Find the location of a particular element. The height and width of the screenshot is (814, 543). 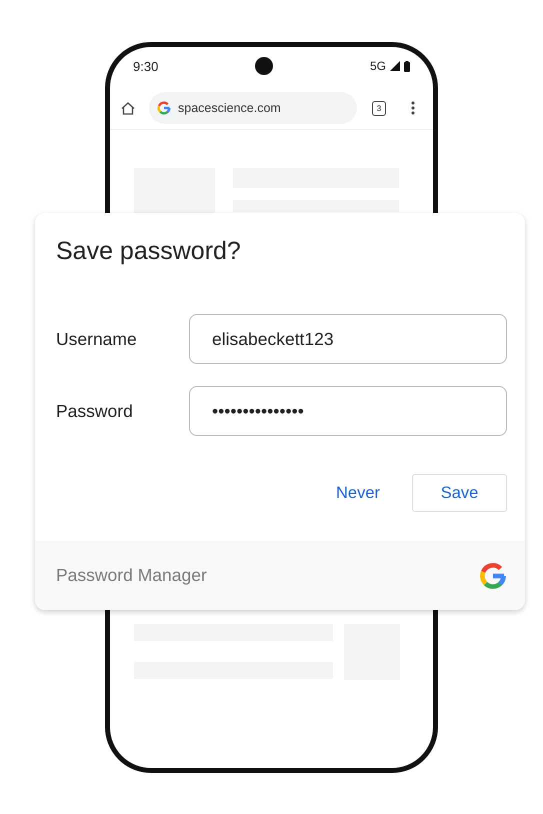

save-button: Save is located at coordinates (459, 493).